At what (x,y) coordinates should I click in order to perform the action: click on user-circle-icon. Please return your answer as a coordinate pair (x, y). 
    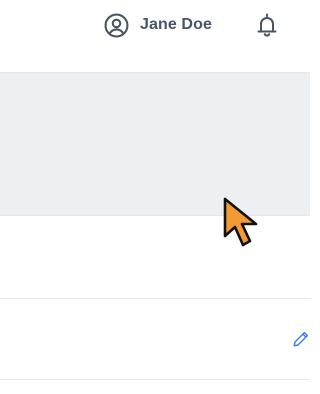
    Looking at the image, I should click on (116, 25).